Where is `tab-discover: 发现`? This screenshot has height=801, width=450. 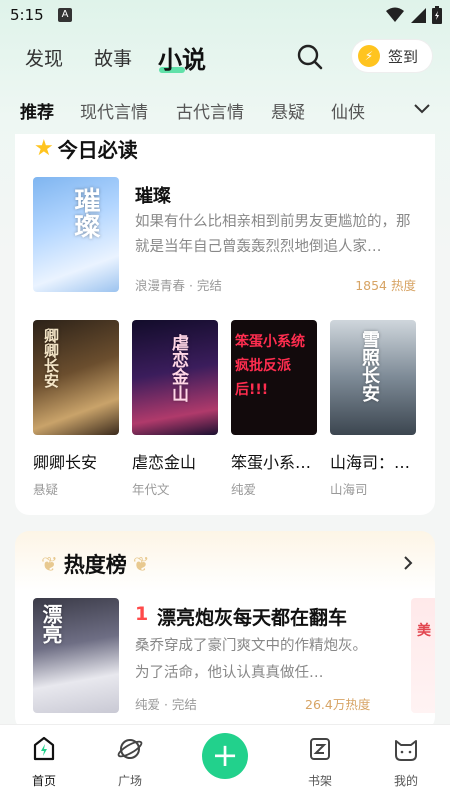
tab-discover: 发现 is located at coordinates (44, 57).